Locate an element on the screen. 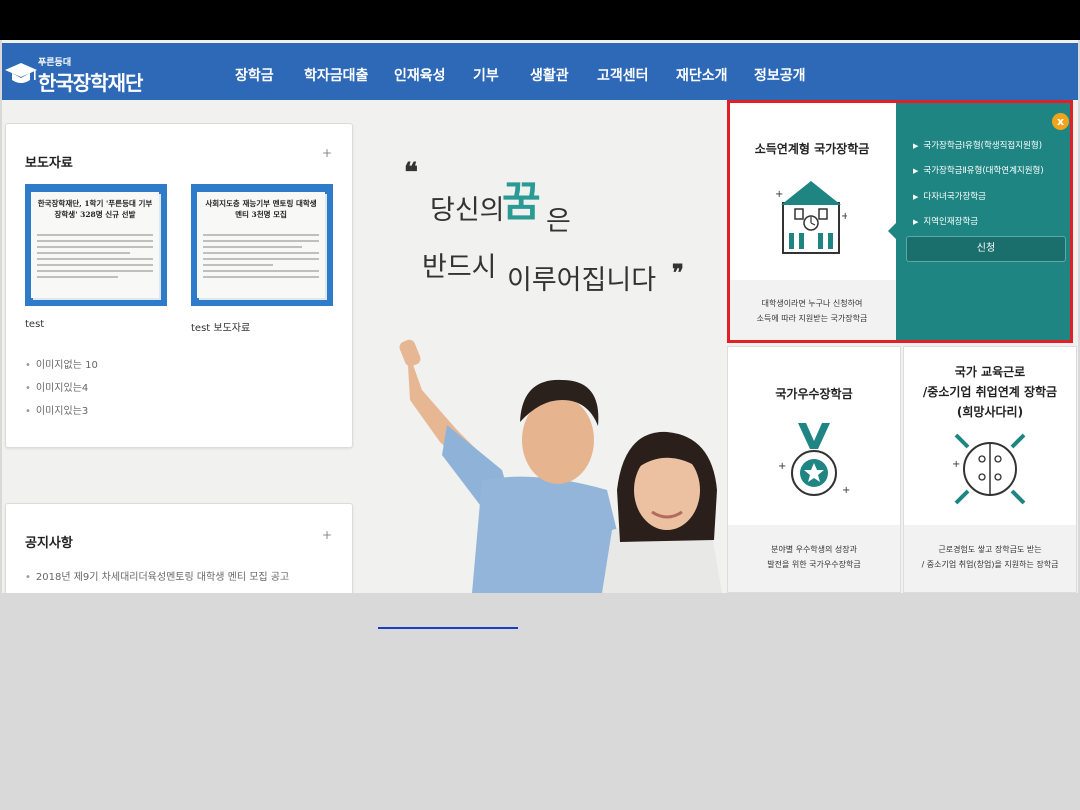  nav-item: 정보공개 is located at coordinates (780, 75).